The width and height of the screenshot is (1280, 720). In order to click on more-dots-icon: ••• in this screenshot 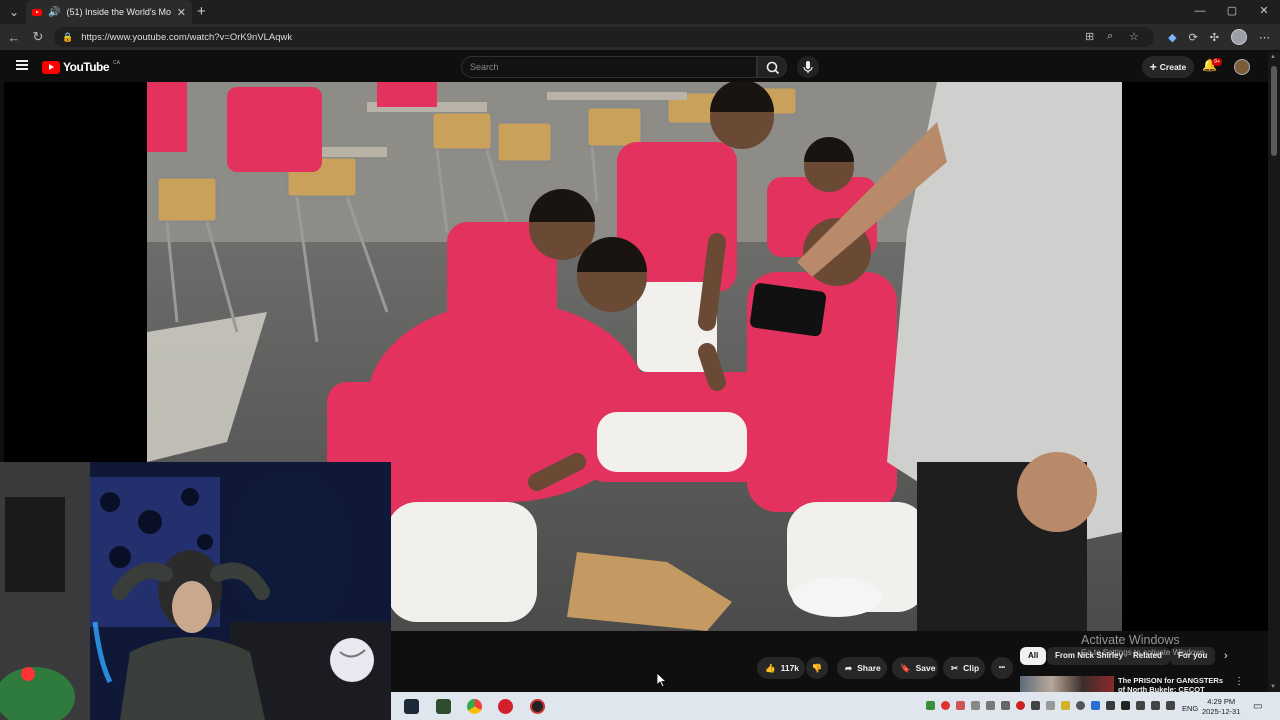, I will do `click(1002, 668)`.